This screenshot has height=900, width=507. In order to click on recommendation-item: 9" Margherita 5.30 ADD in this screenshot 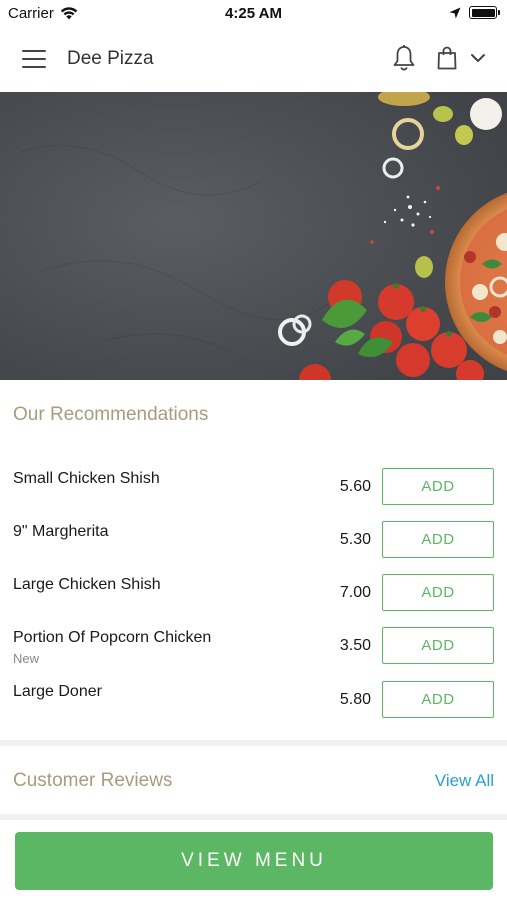, I will do `click(253, 547)`.